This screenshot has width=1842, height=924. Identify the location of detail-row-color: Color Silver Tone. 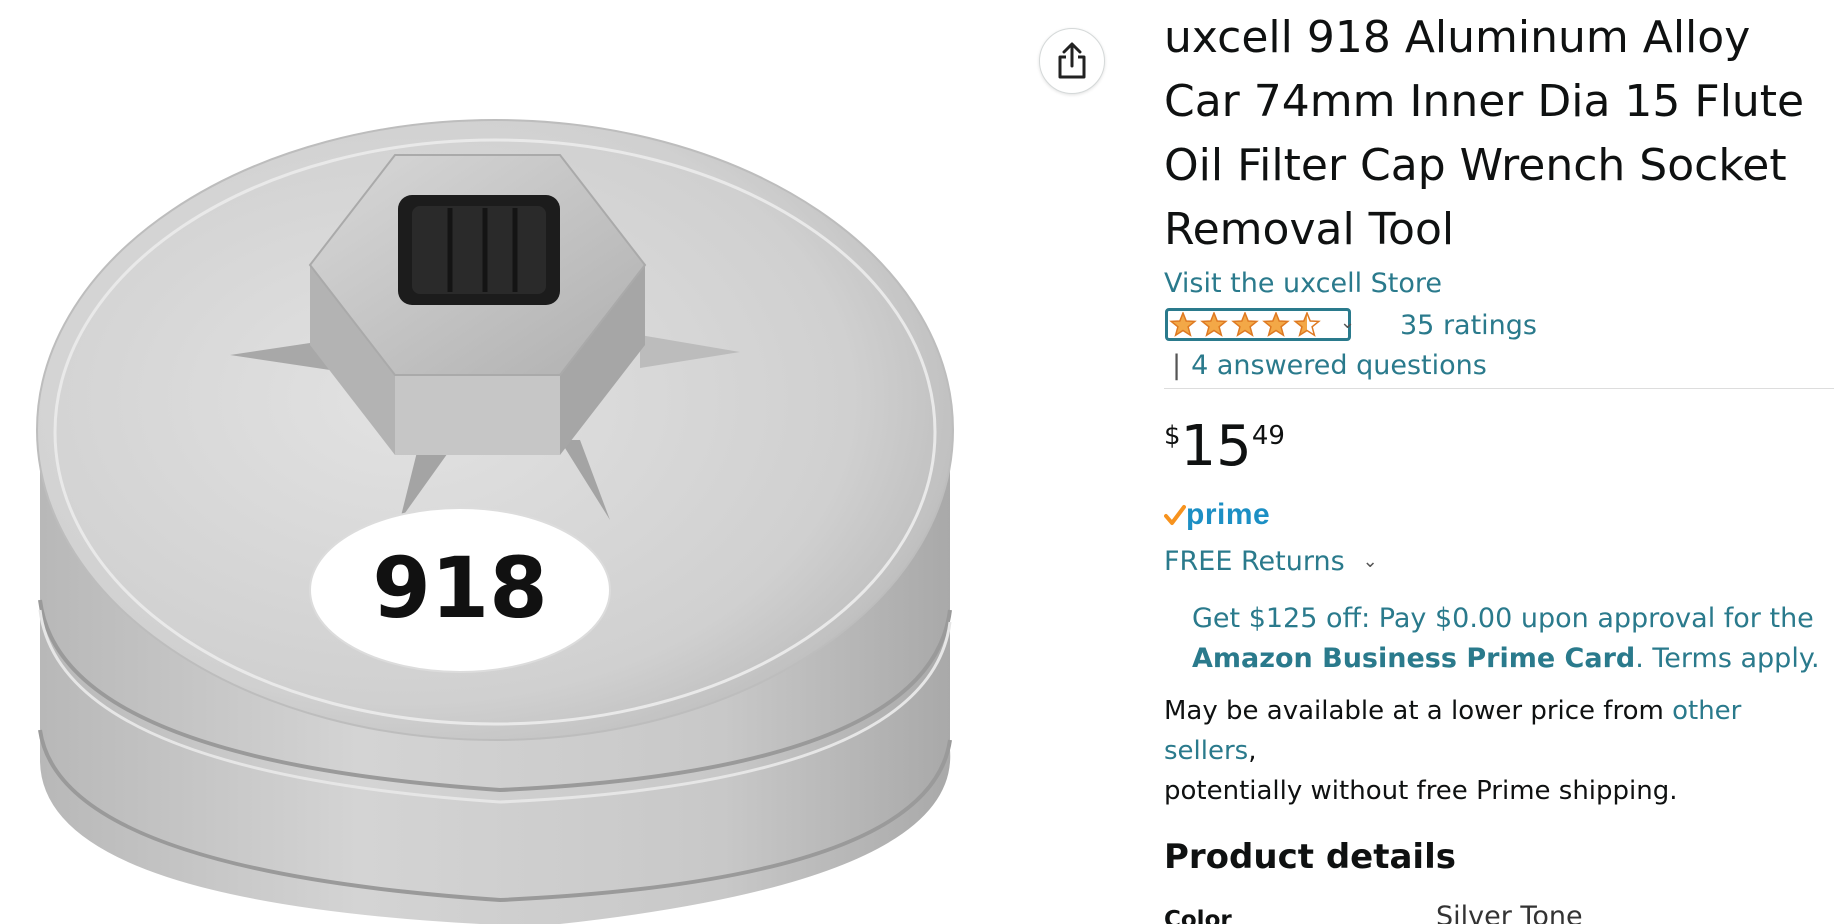
(1499, 912).